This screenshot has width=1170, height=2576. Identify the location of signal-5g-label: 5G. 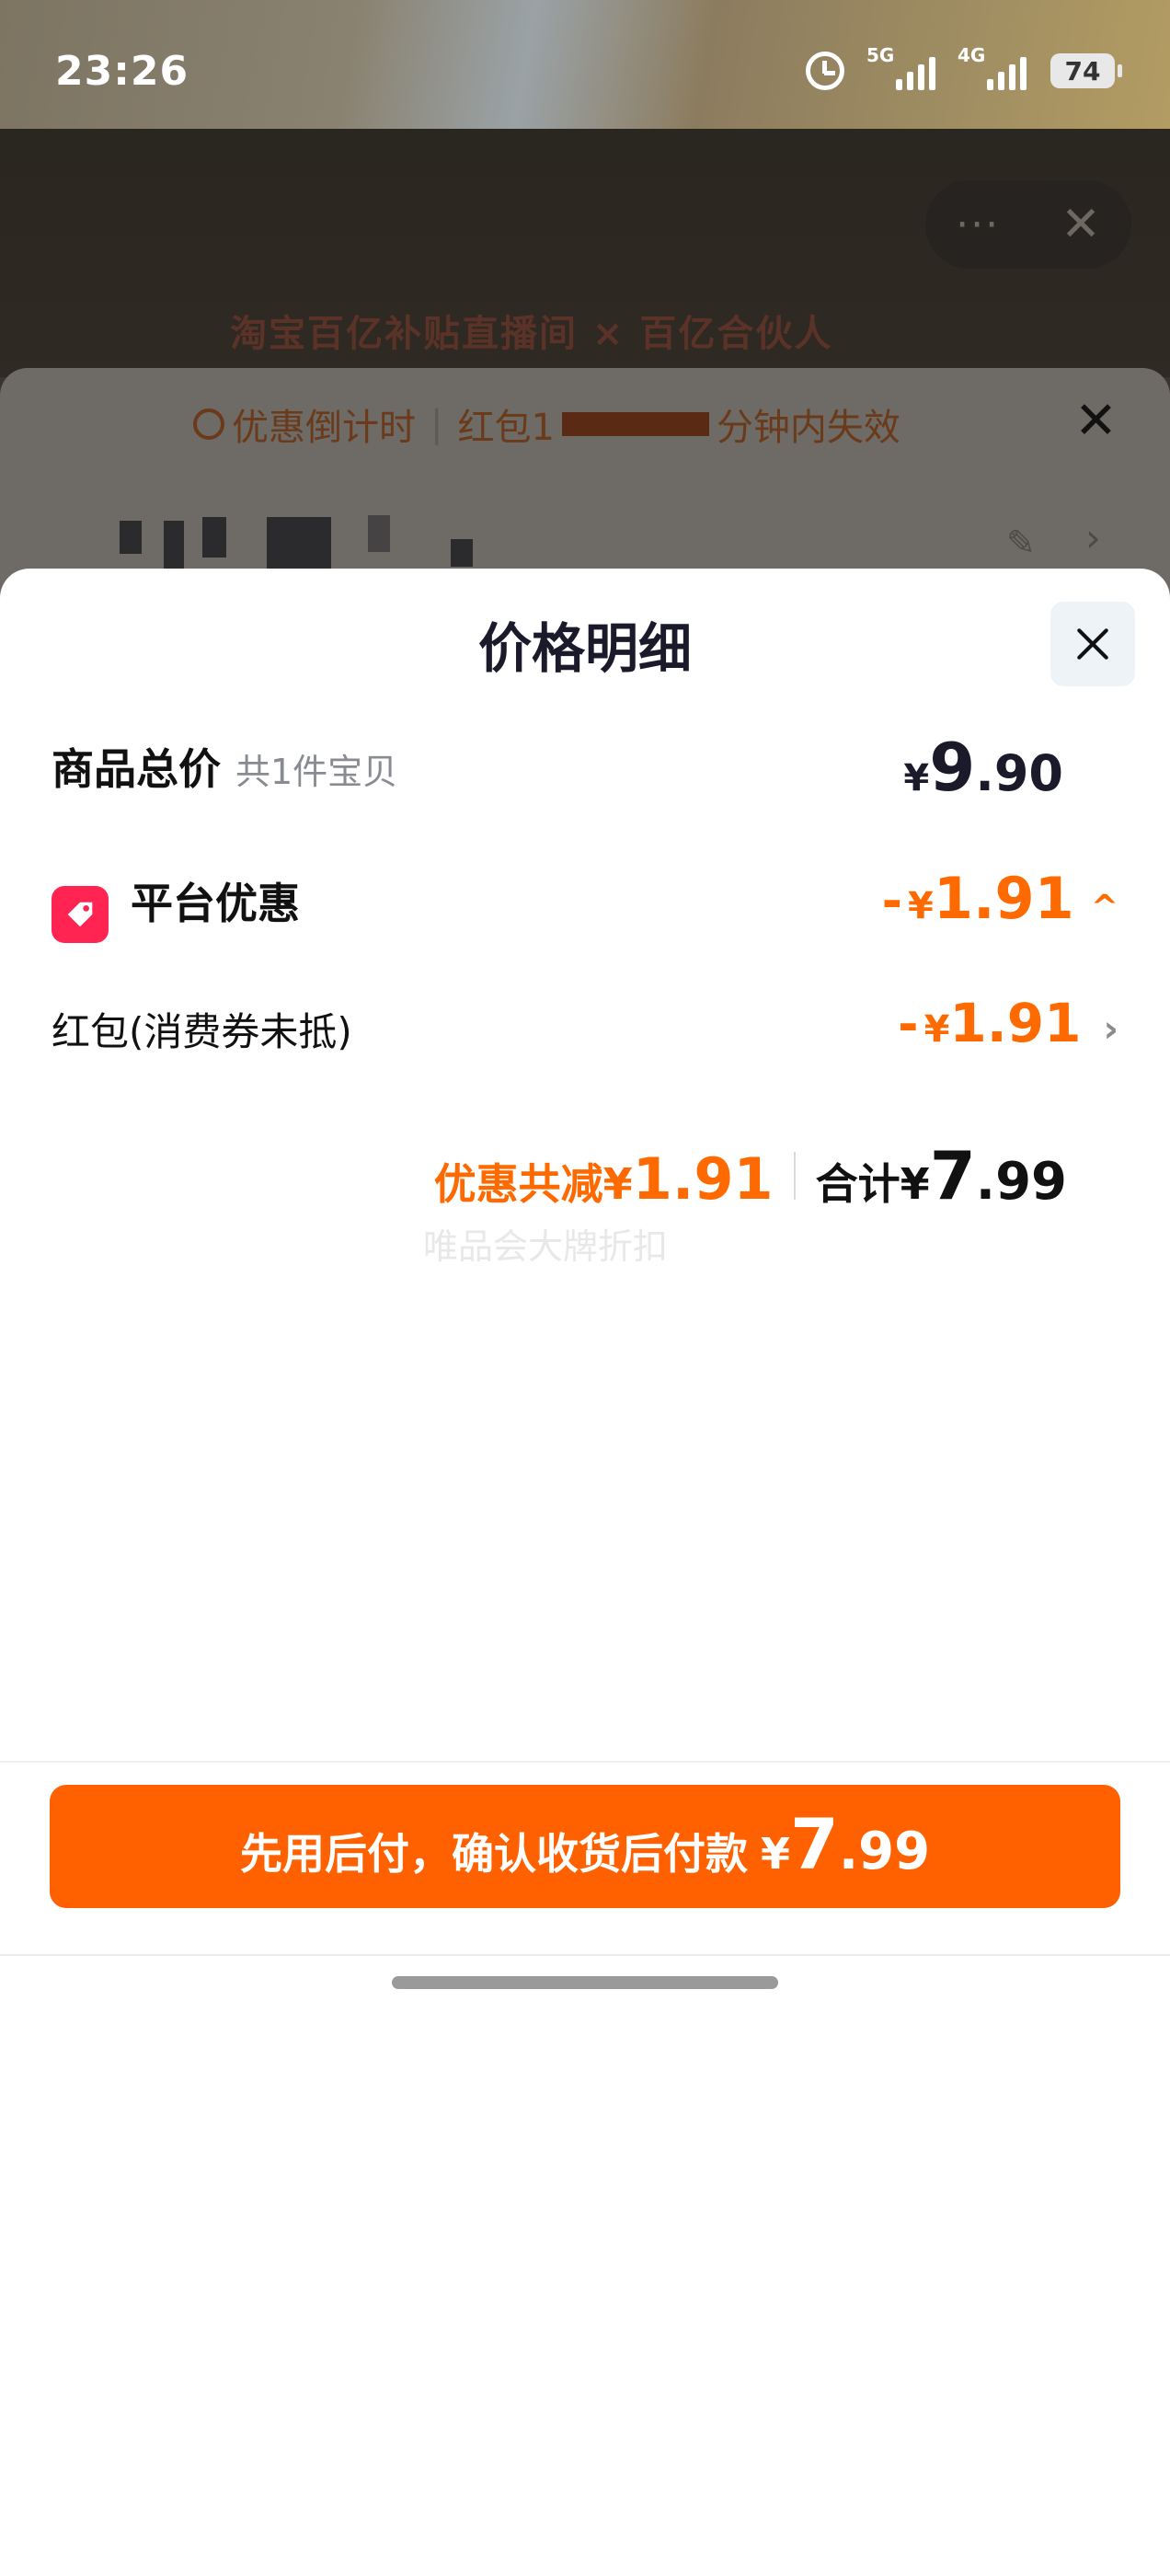
(880, 55).